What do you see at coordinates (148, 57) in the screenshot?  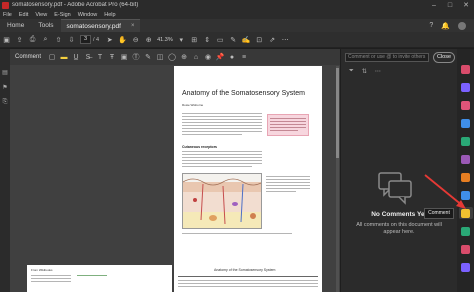 I see `drawing-tool-icon: ✎` at bounding box center [148, 57].